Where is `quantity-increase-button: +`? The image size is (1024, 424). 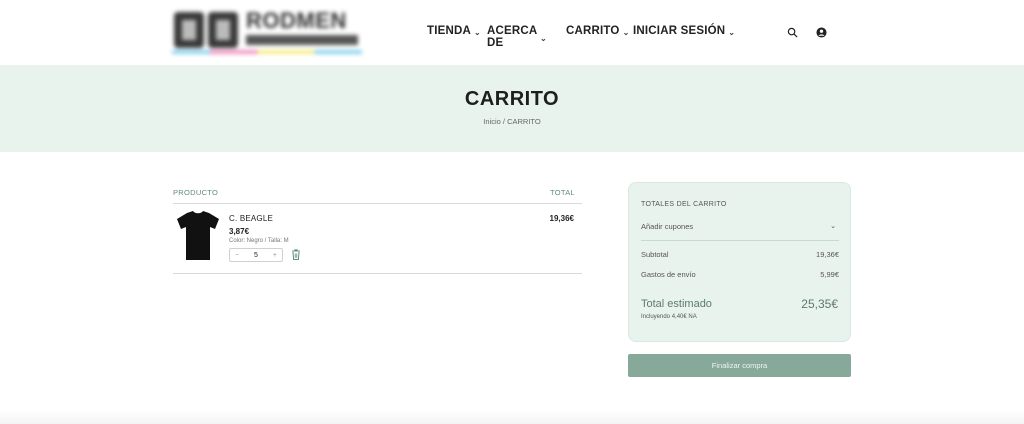 quantity-increase-button: + is located at coordinates (275, 255).